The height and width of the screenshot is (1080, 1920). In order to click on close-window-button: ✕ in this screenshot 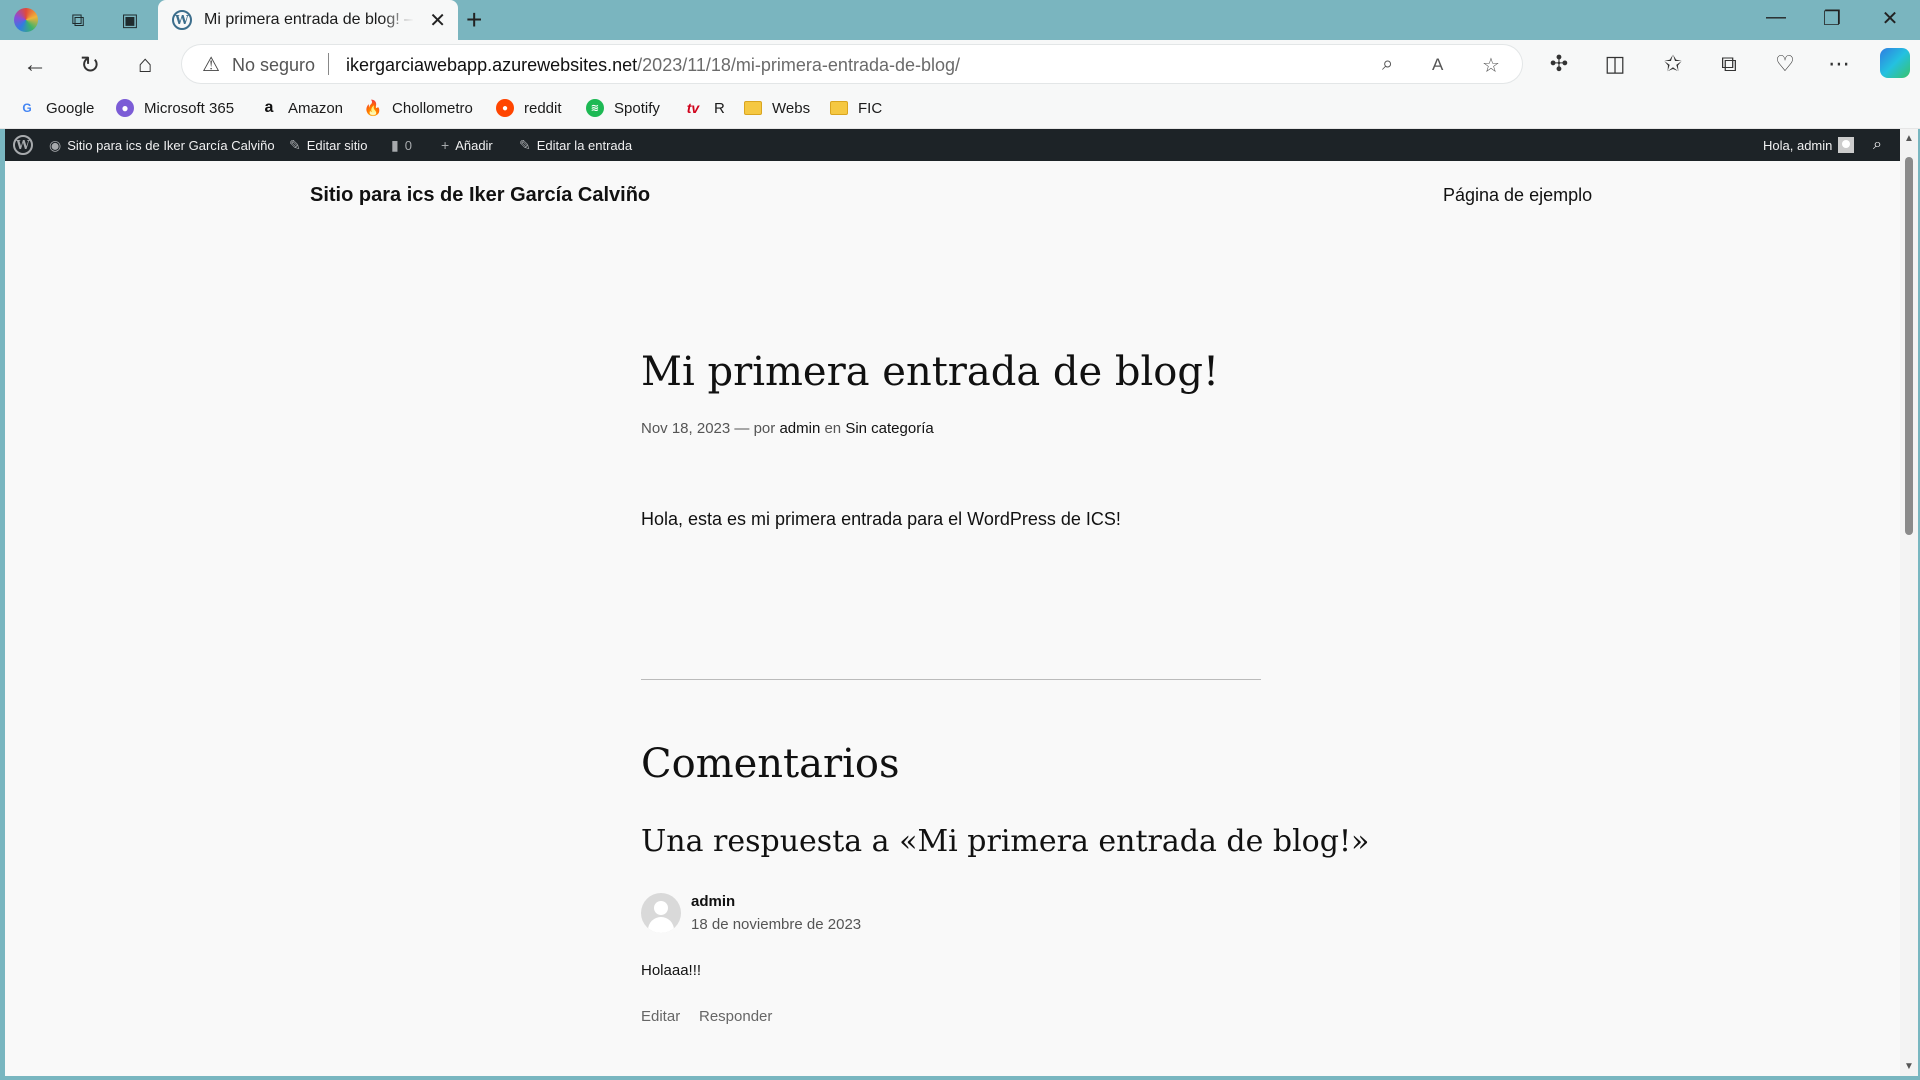, I will do `click(1890, 18)`.